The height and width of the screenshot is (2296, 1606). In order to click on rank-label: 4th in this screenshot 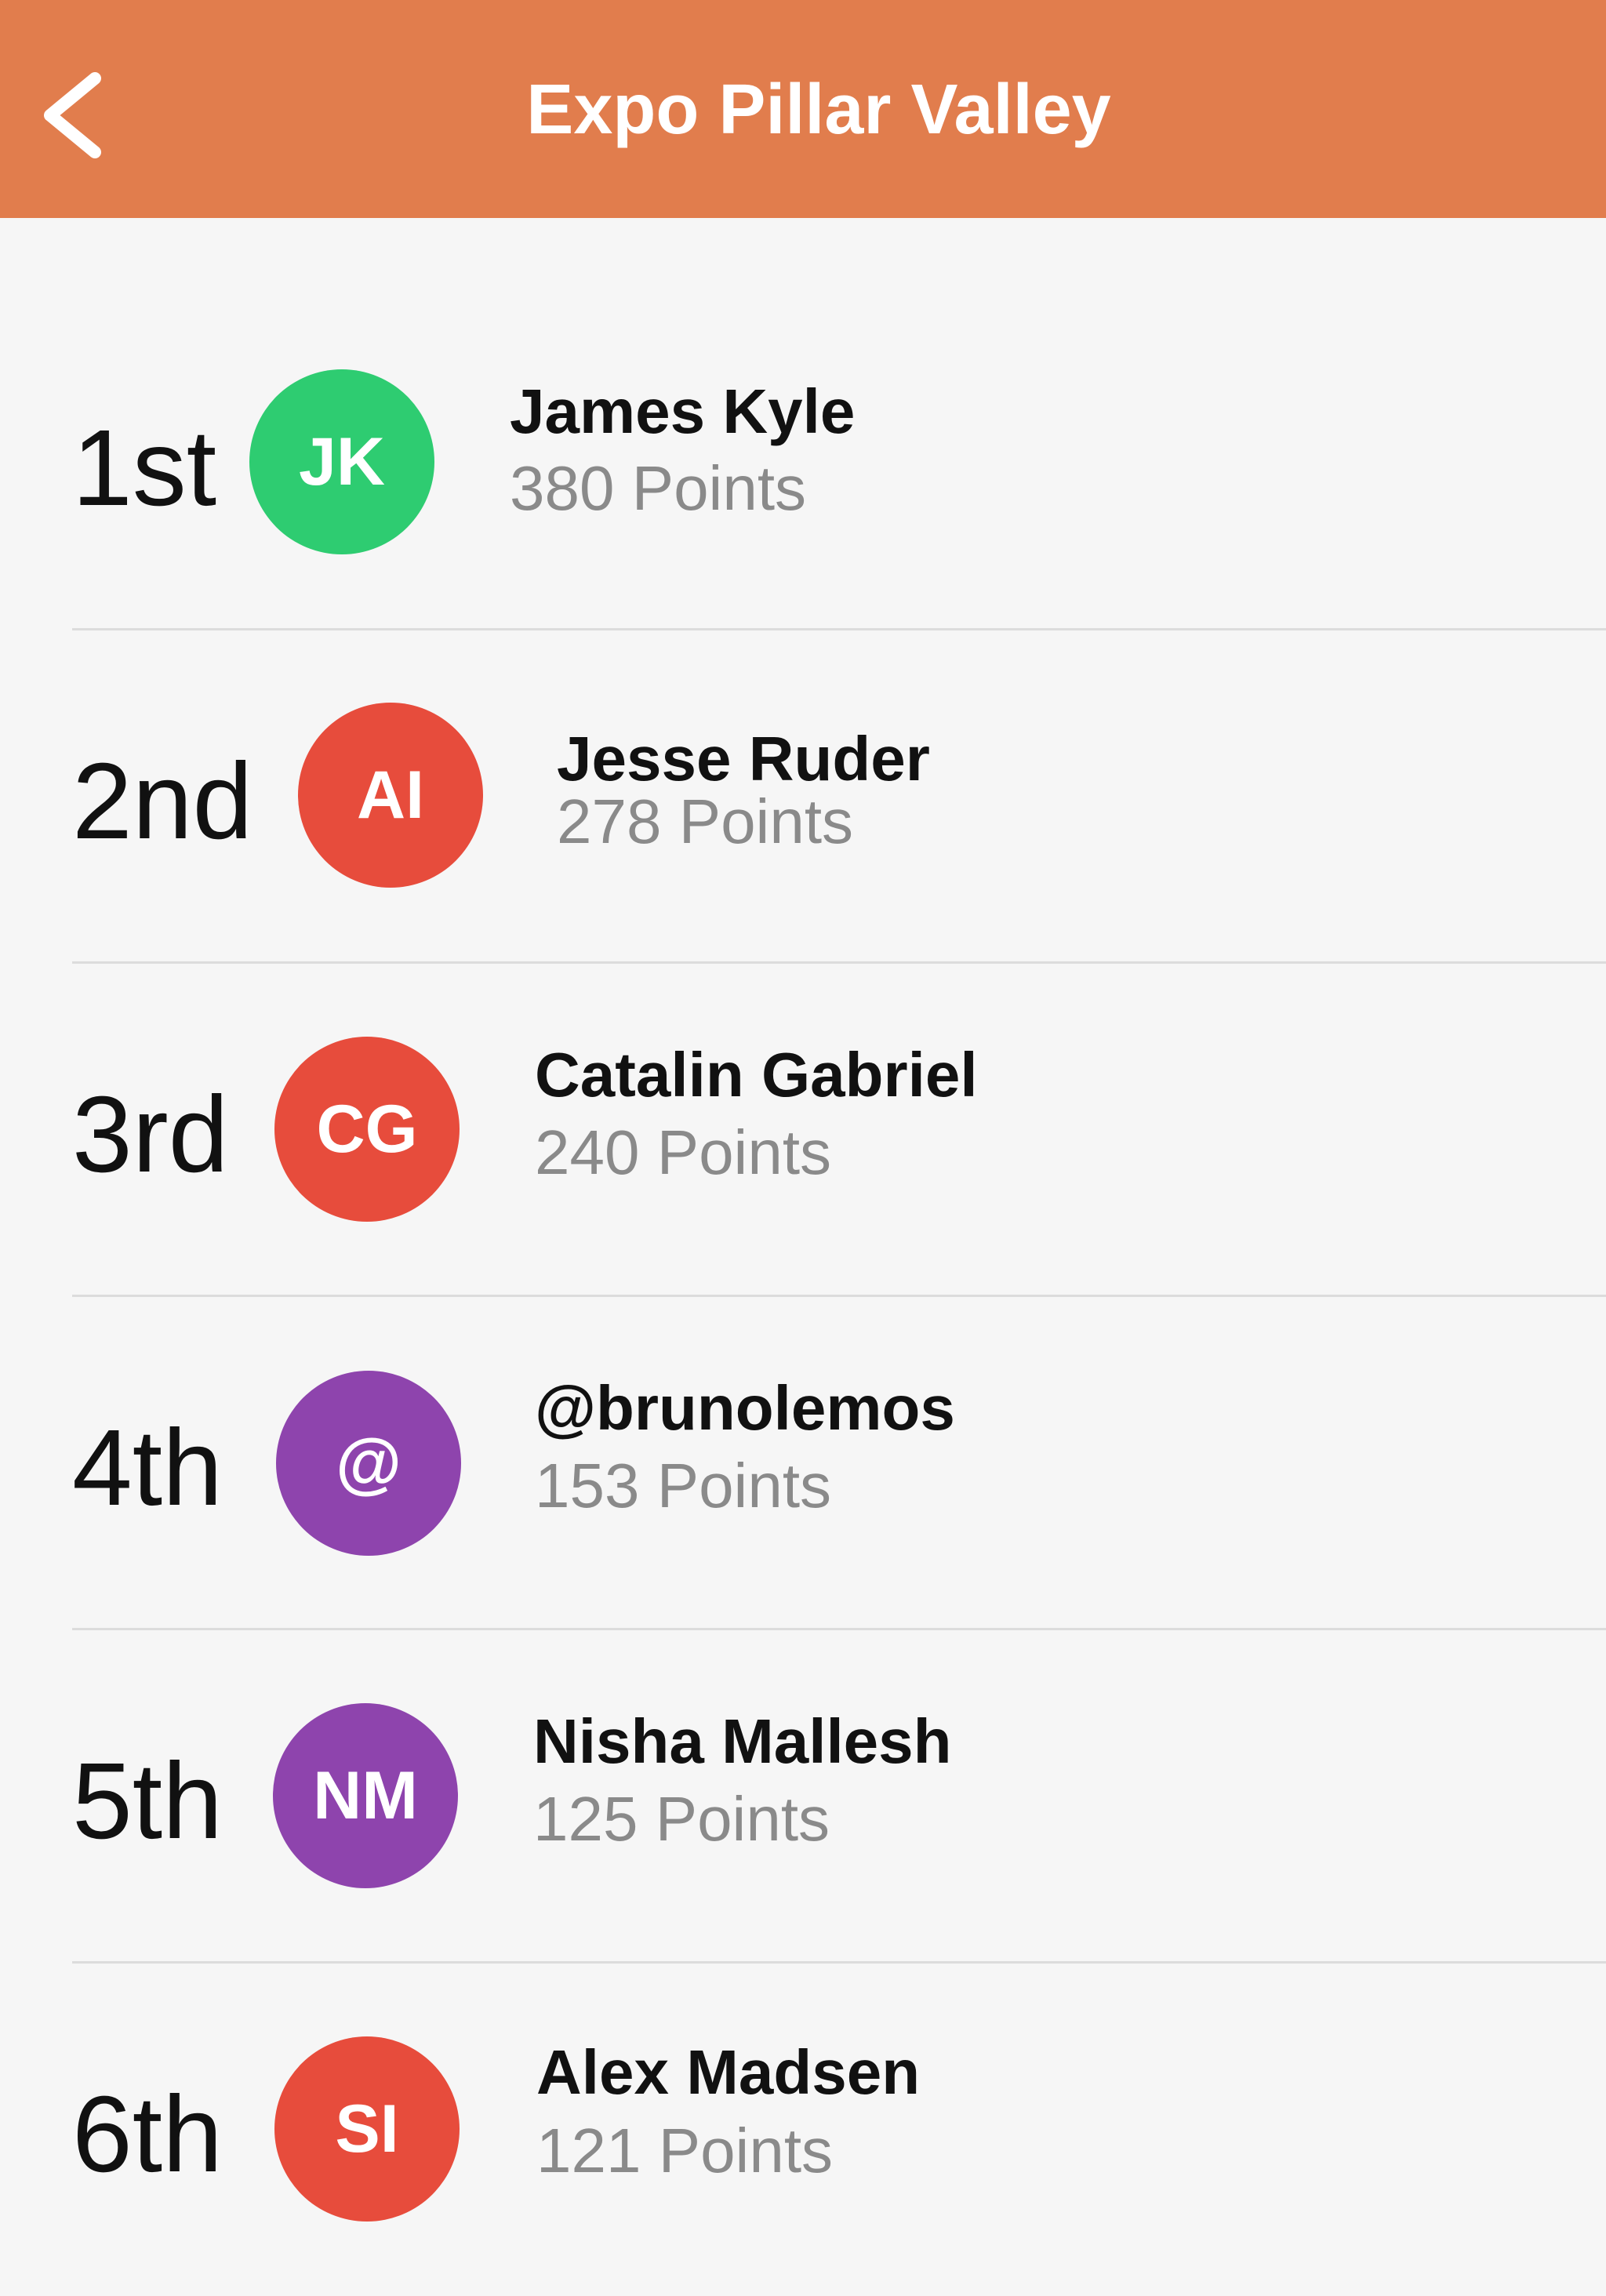, I will do `click(147, 1468)`.